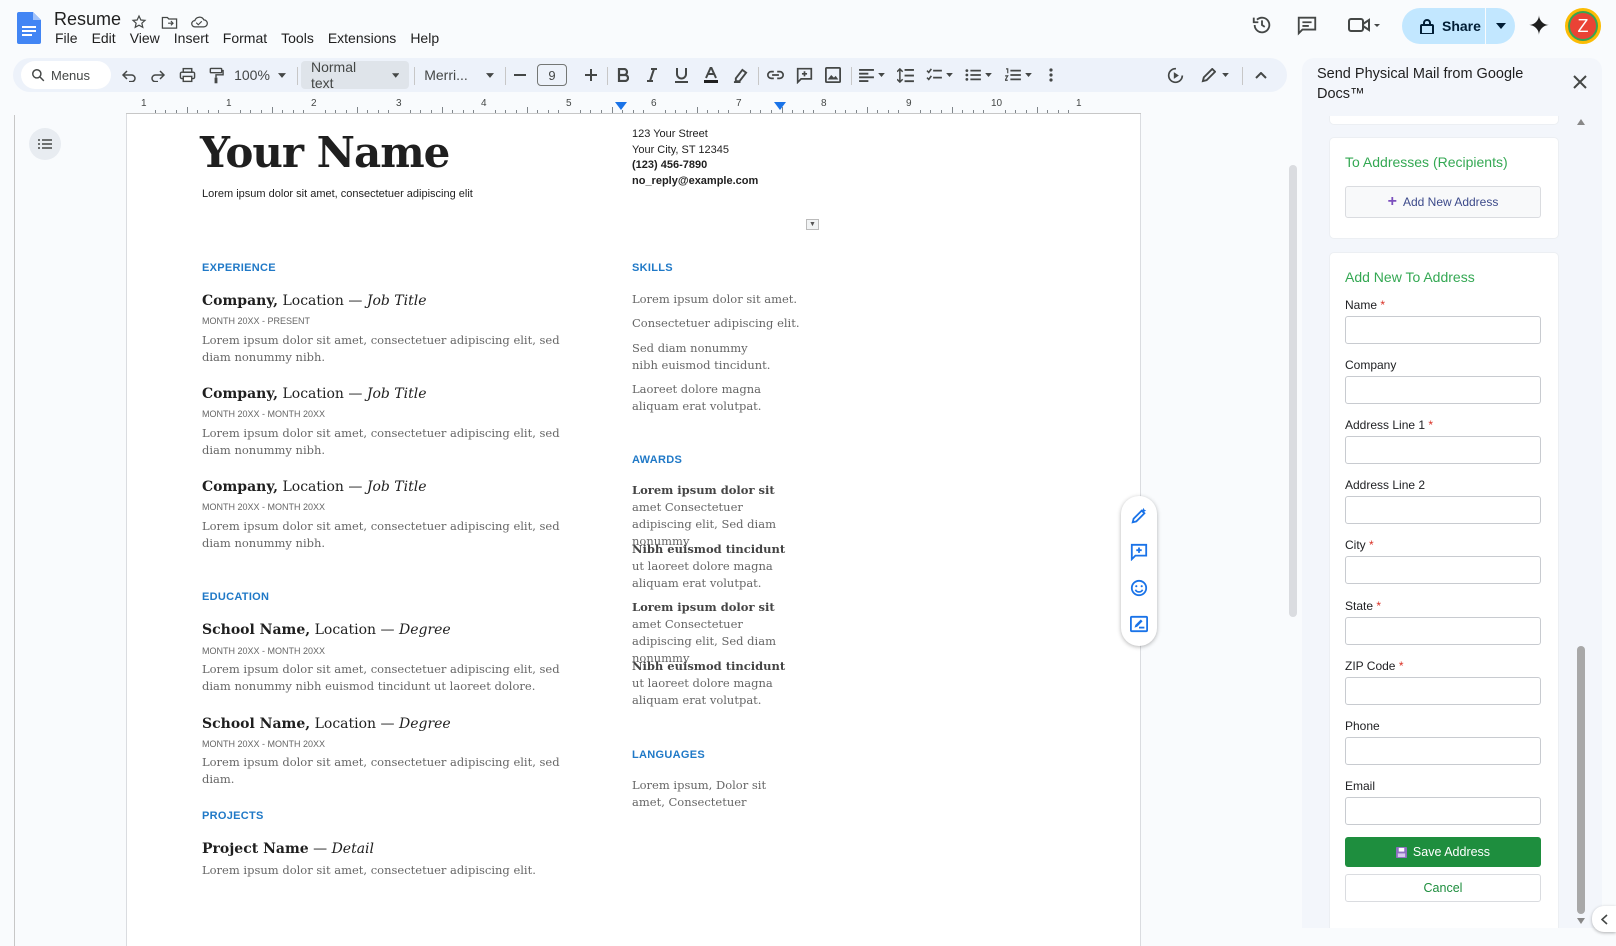 The height and width of the screenshot is (946, 1616). I want to click on menu-tools: Tools, so click(297, 38).